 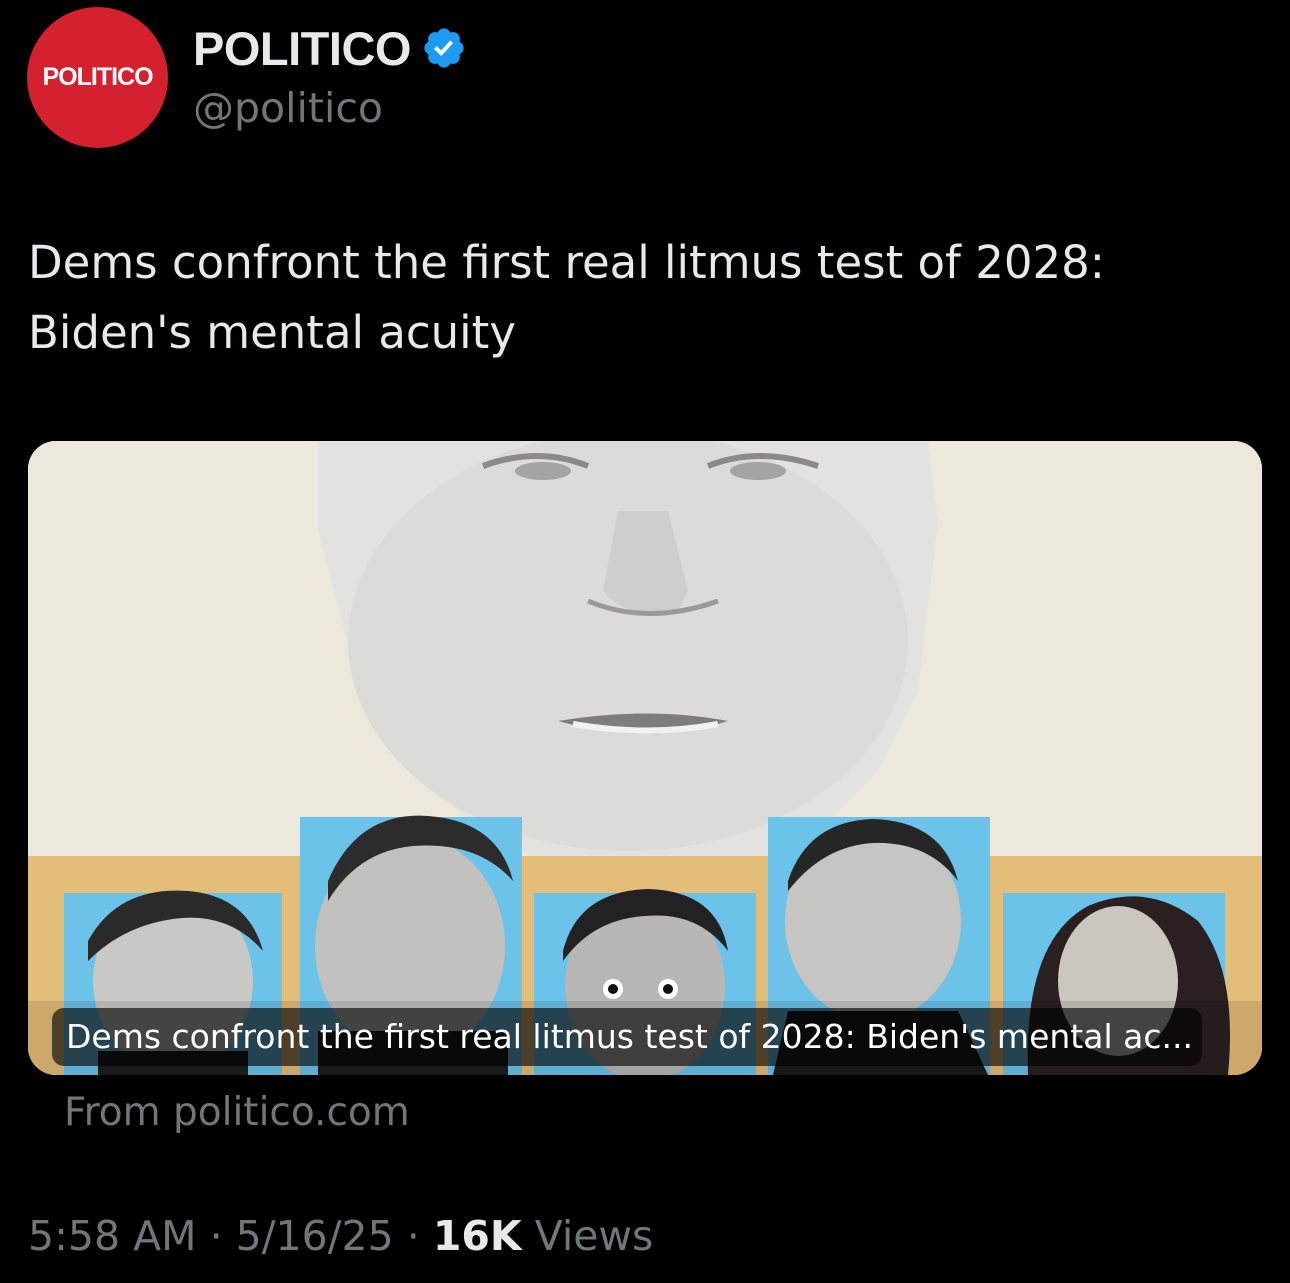 I want to click on user-handle: @politico, so click(x=288, y=108).